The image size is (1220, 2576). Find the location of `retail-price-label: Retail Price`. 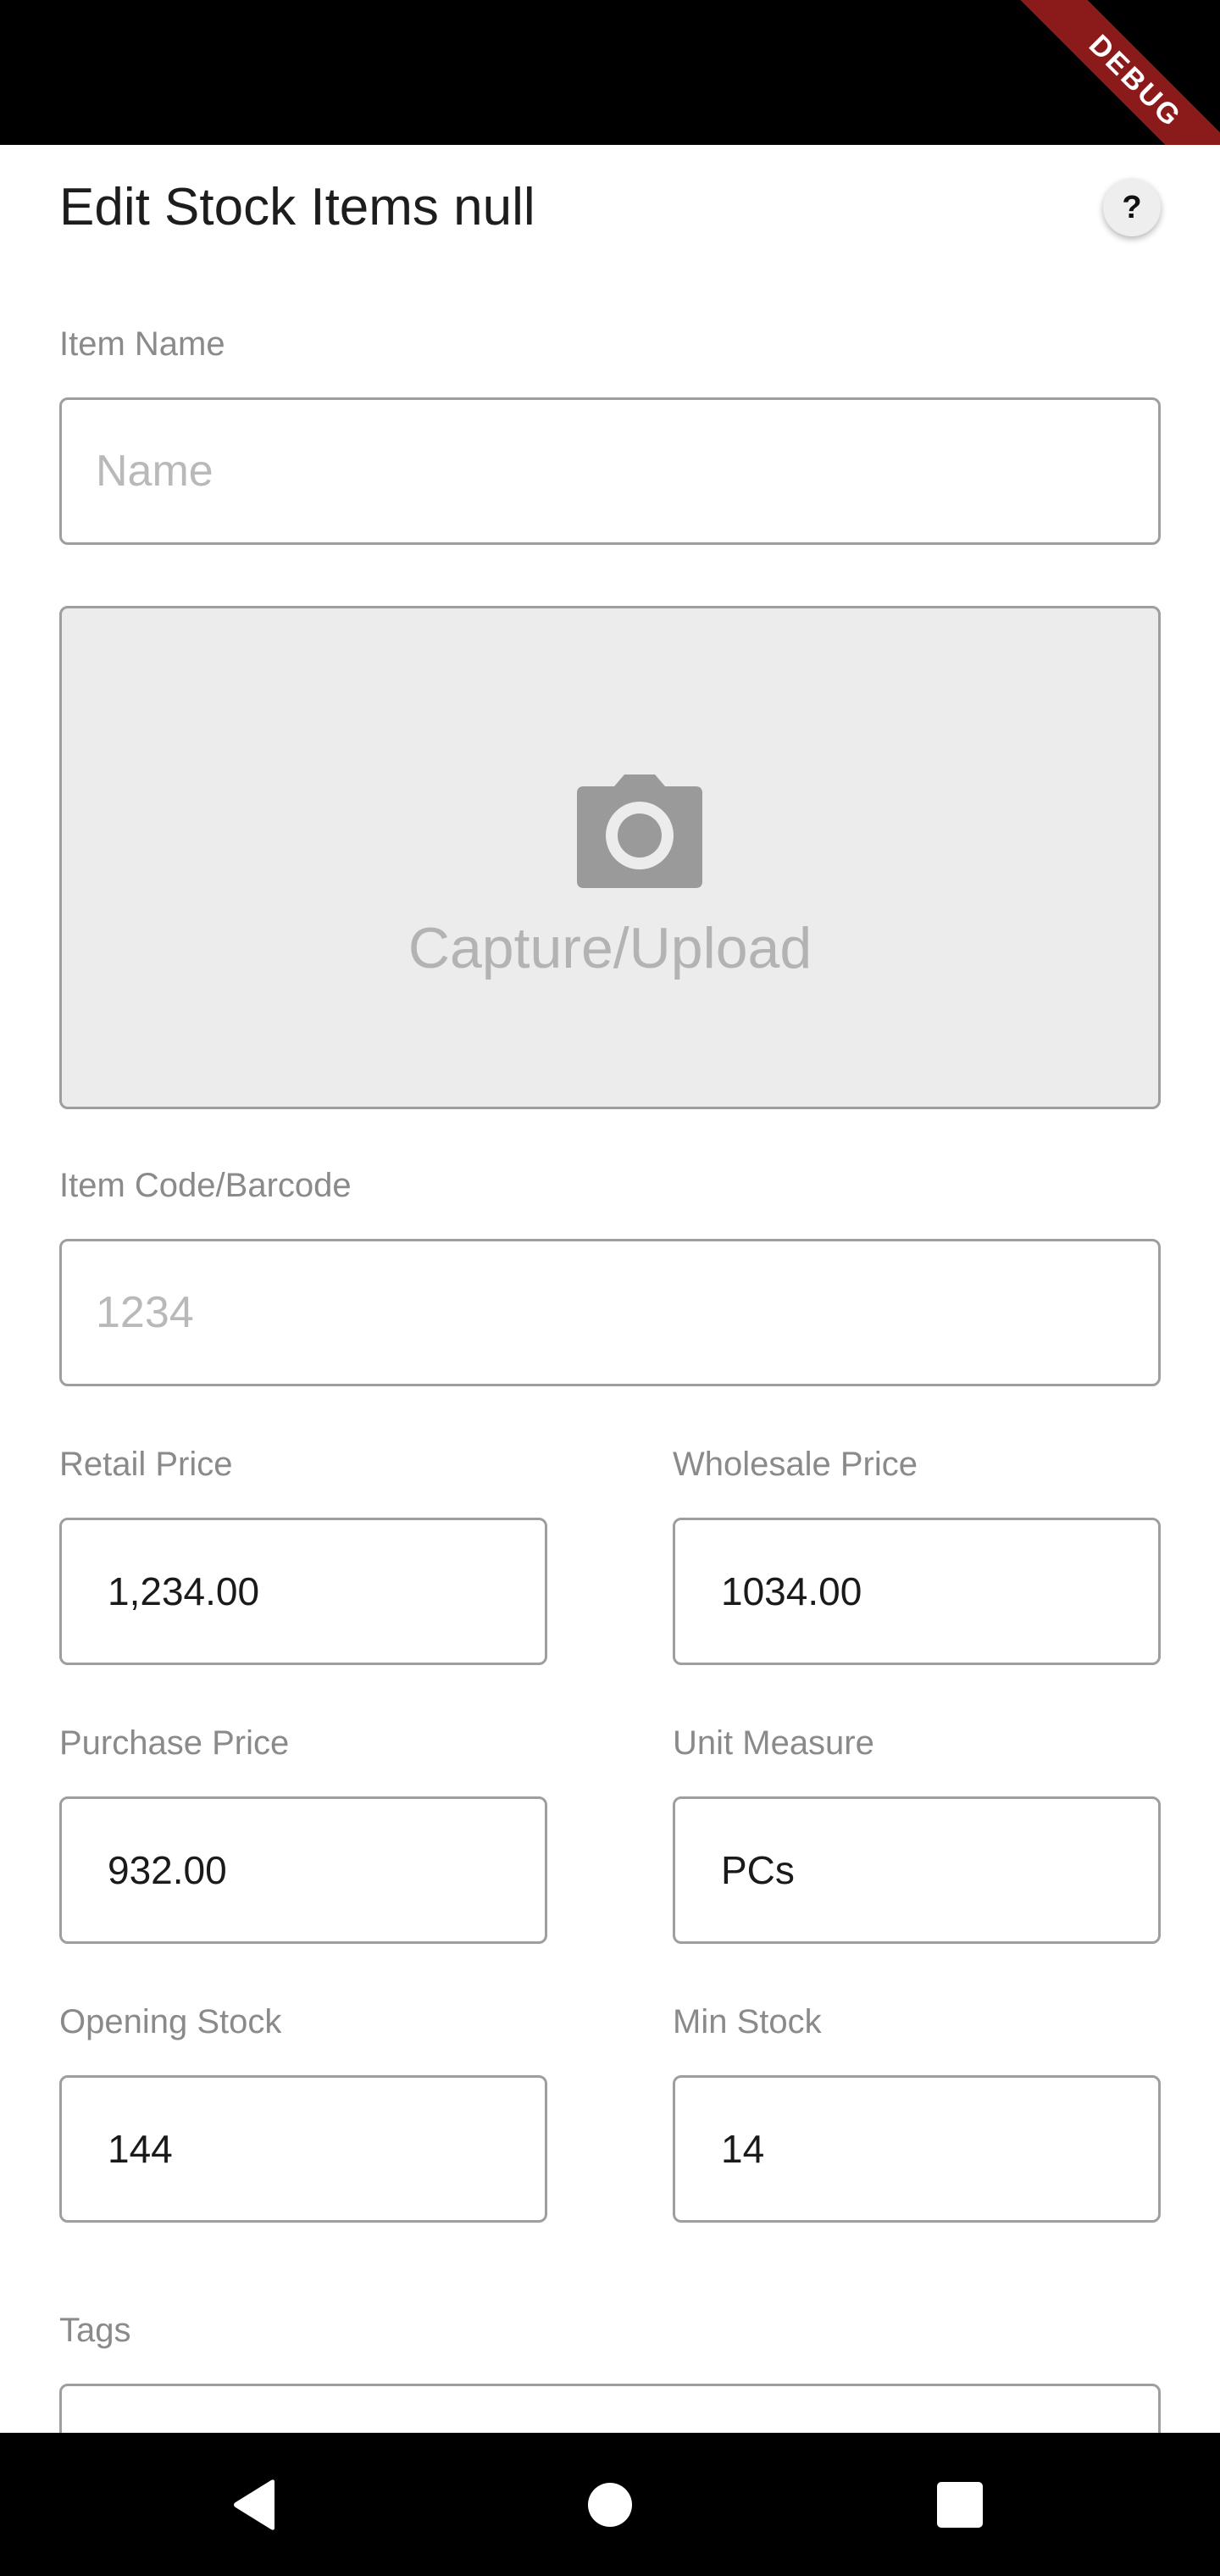

retail-price-label: Retail Price is located at coordinates (146, 1464).